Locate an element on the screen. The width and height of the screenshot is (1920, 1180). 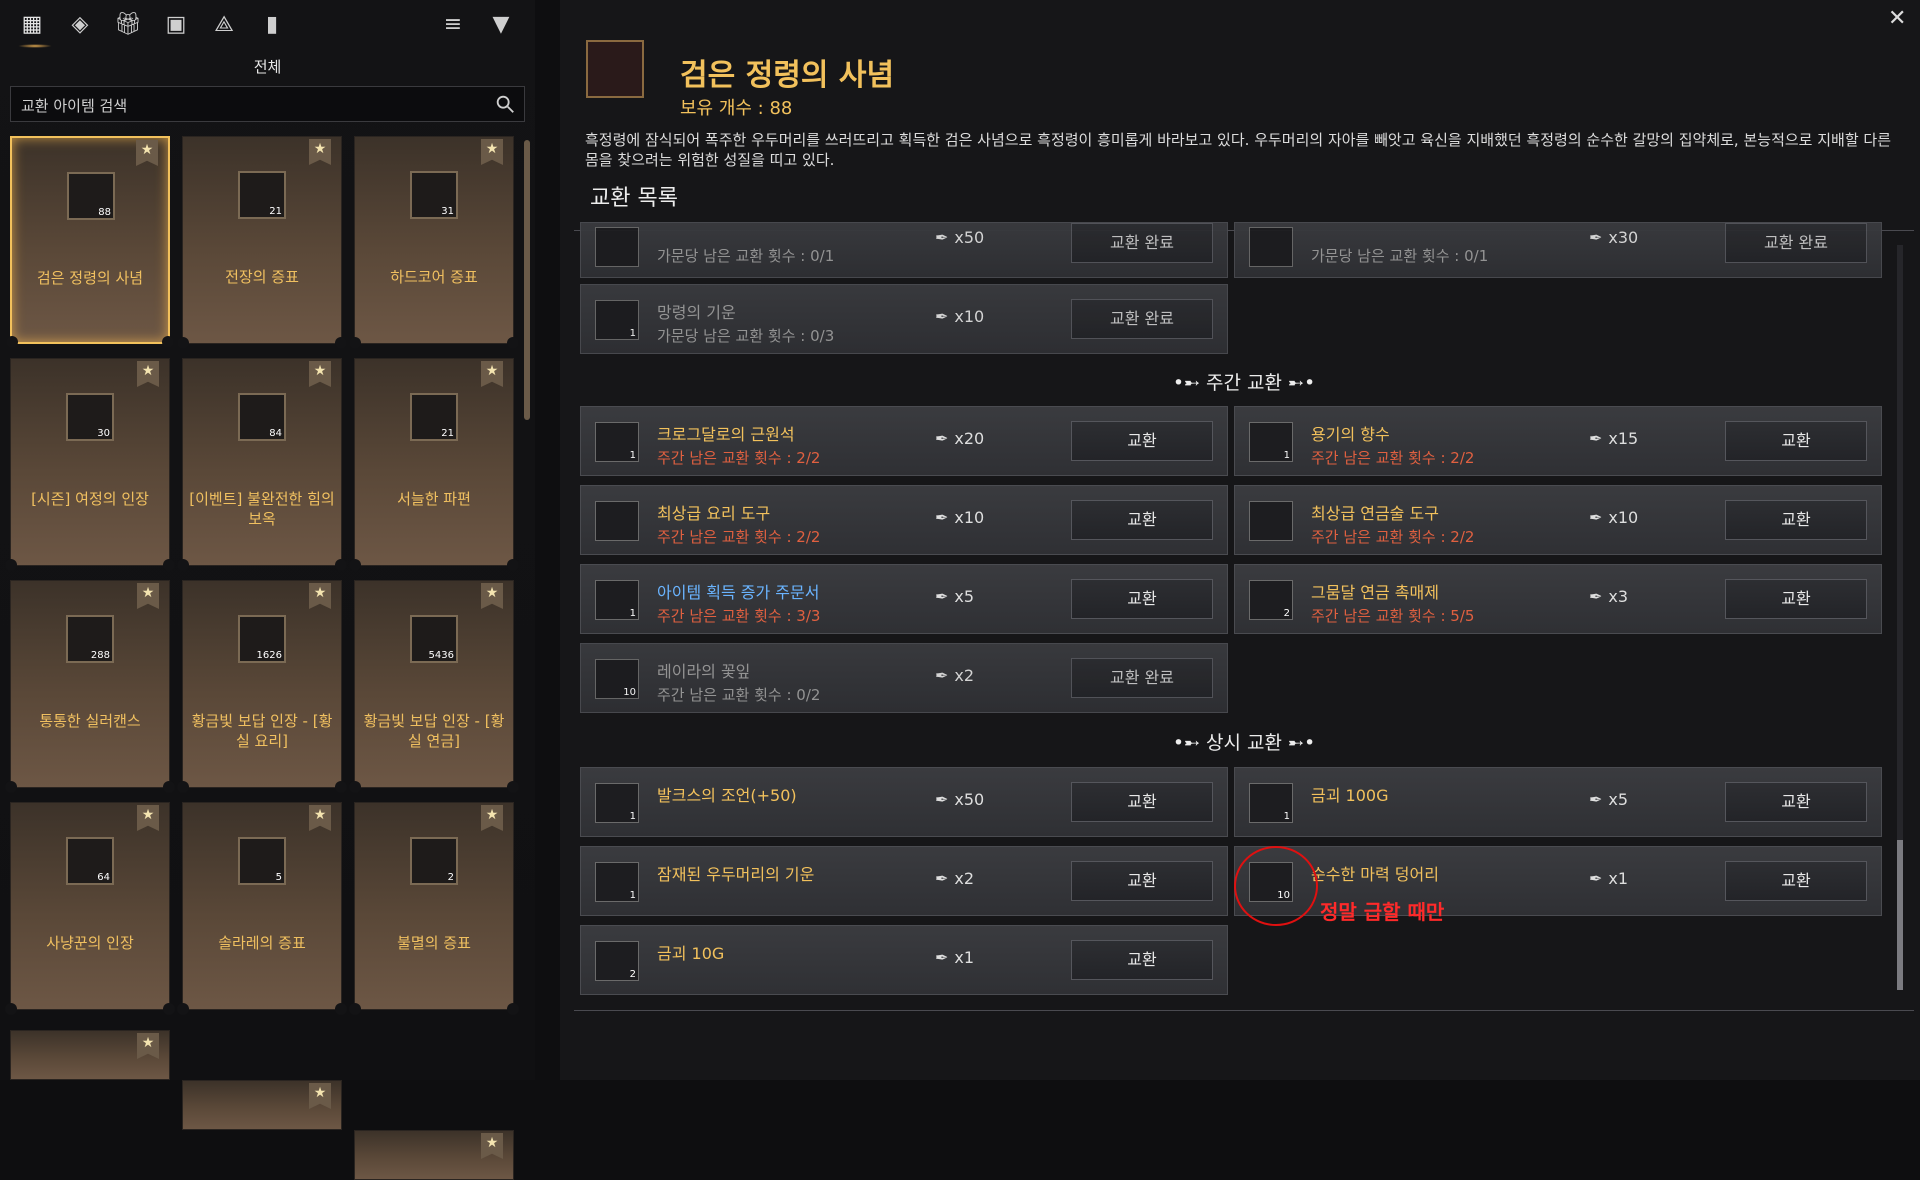
exchange-slot: 1 잠재된 우두머리의 기운 ✒ x2 교환 is located at coordinates (904, 881).